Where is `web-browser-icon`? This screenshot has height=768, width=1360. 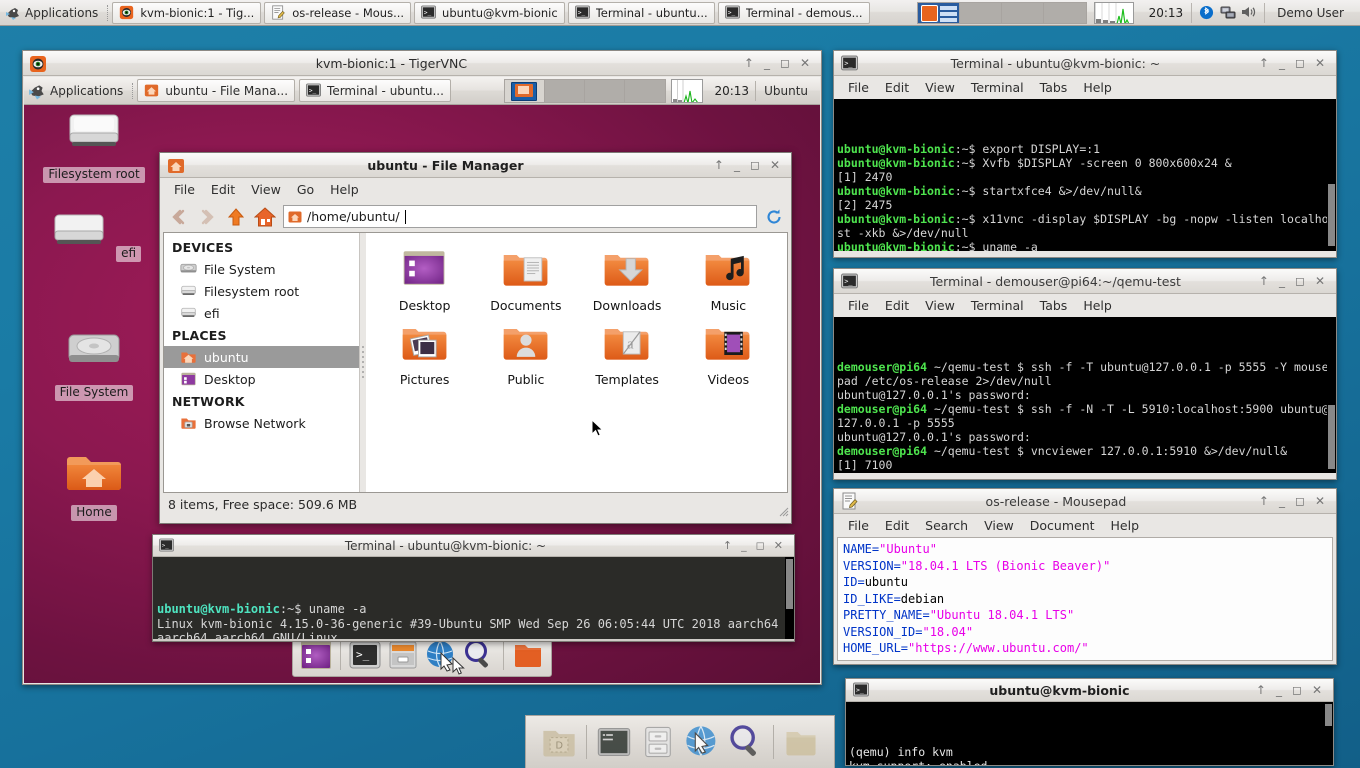
web-browser-icon is located at coordinates (702, 742).